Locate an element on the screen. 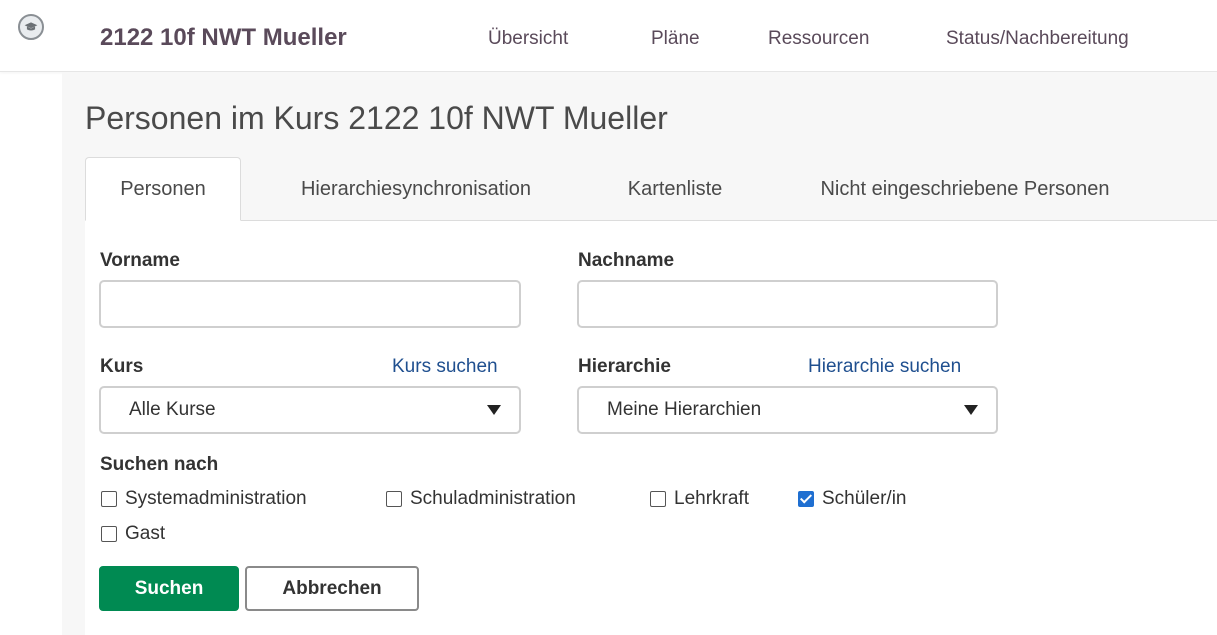 This screenshot has width=1217, height=635. role-label: Gast is located at coordinates (145, 533).